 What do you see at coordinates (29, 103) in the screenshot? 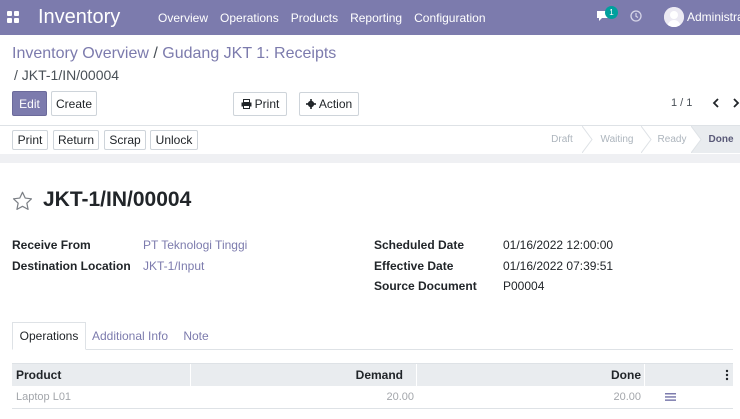
I see `edit-button: Edit` at bounding box center [29, 103].